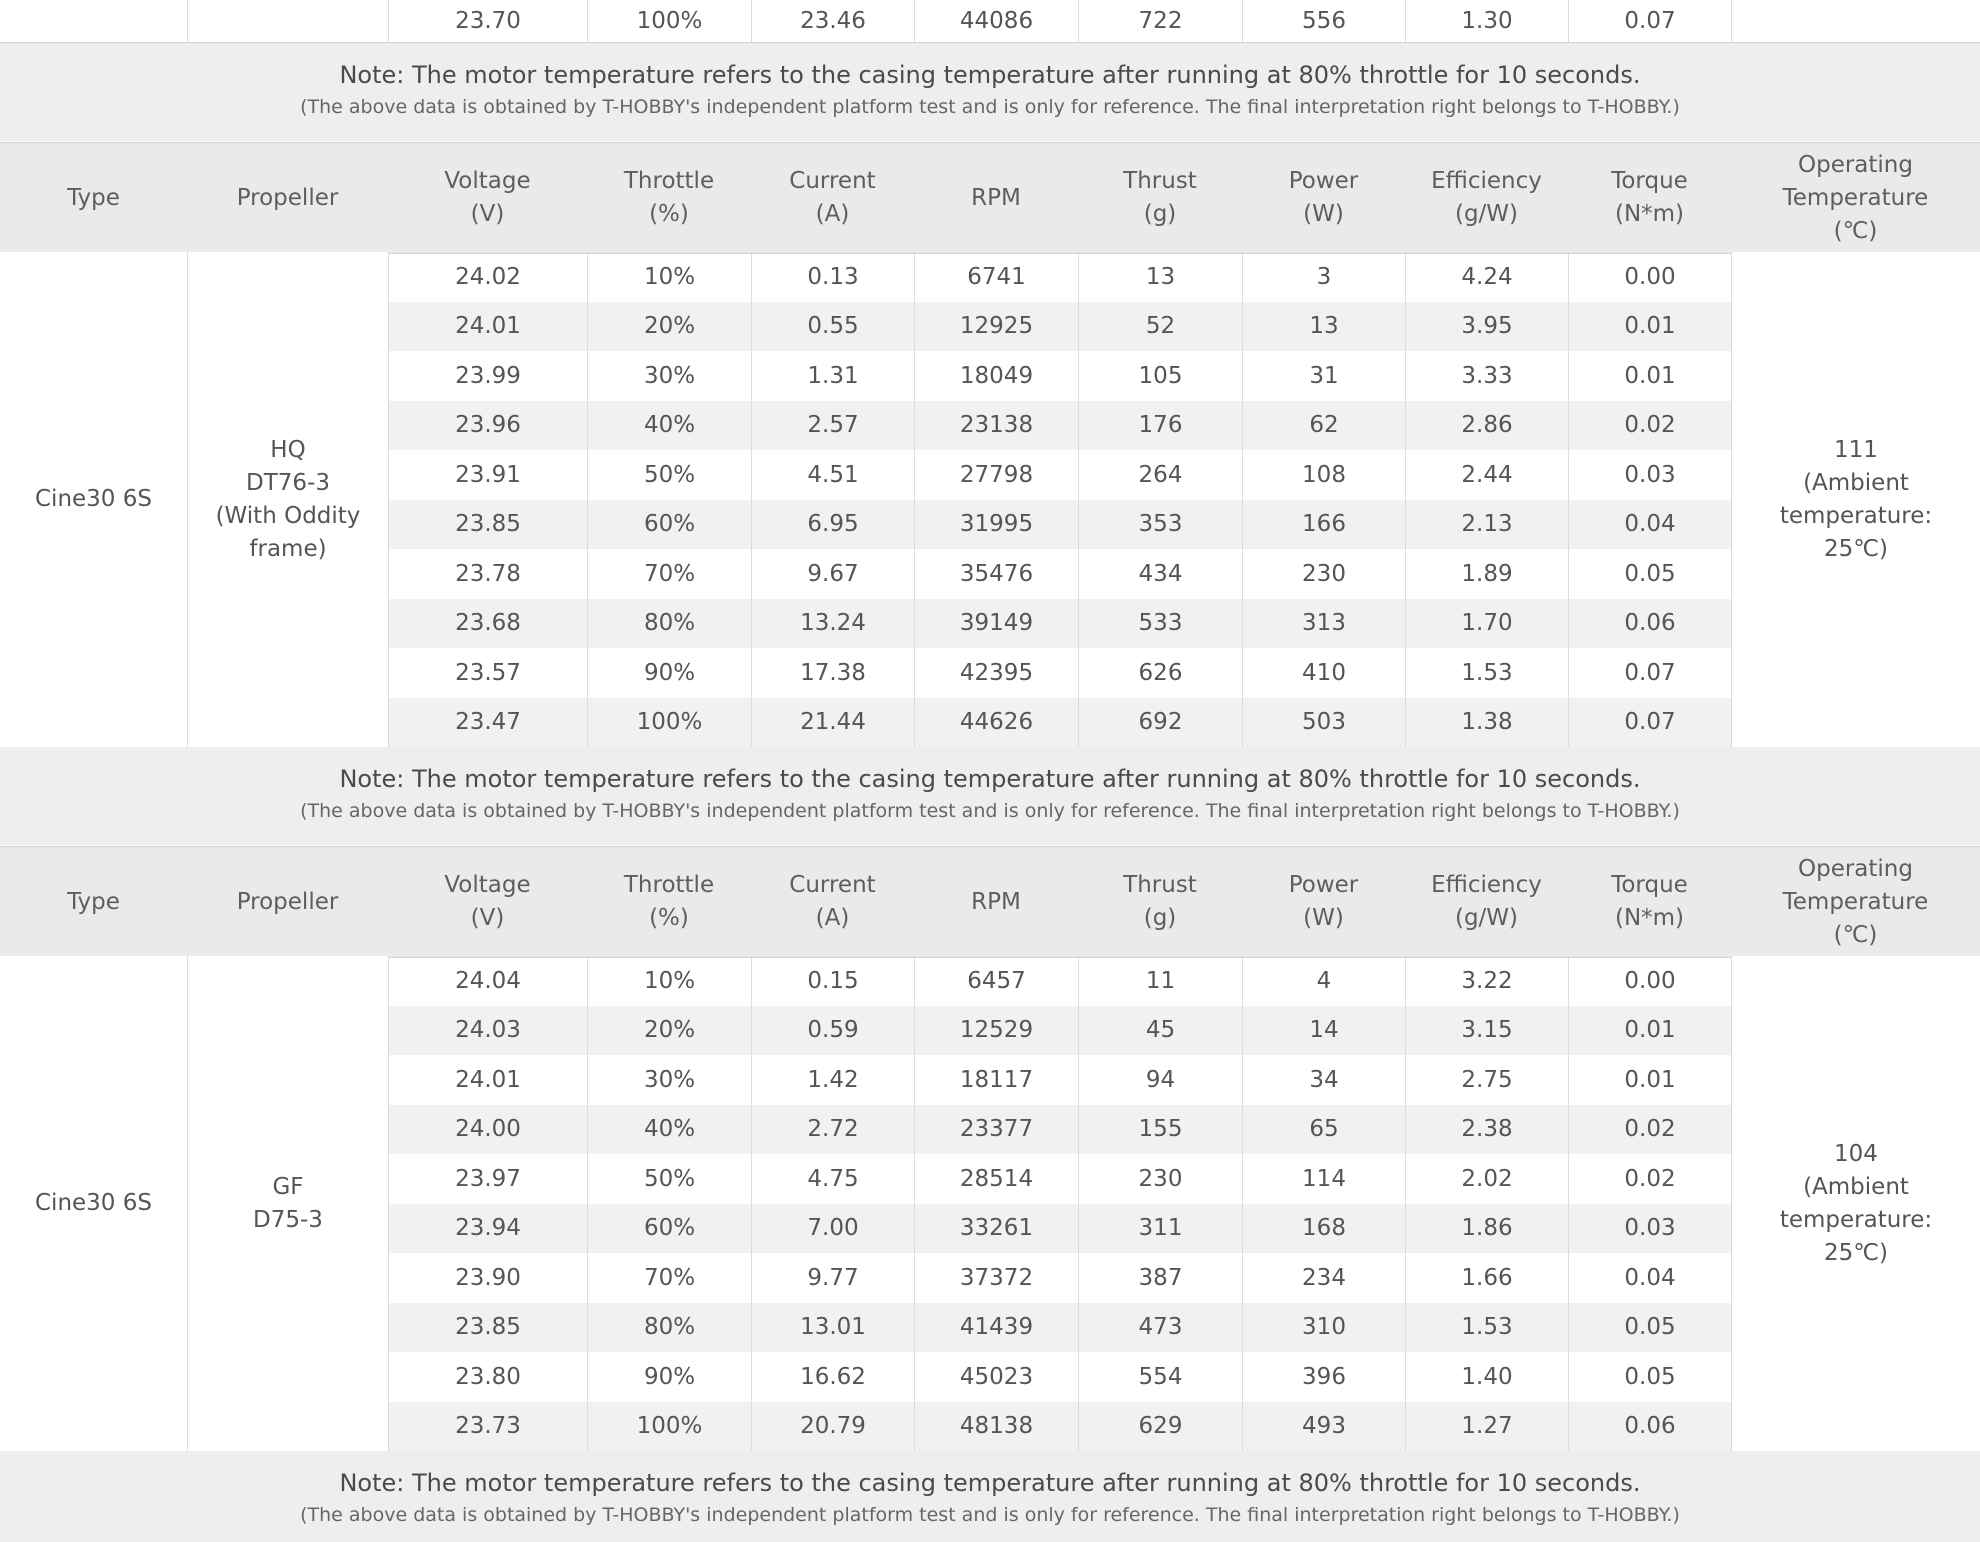 The height and width of the screenshot is (1542, 1980). What do you see at coordinates (1323, 1377) in the screenshot?
I see `table-cell: 396` at bounding box center [1323, 1377].